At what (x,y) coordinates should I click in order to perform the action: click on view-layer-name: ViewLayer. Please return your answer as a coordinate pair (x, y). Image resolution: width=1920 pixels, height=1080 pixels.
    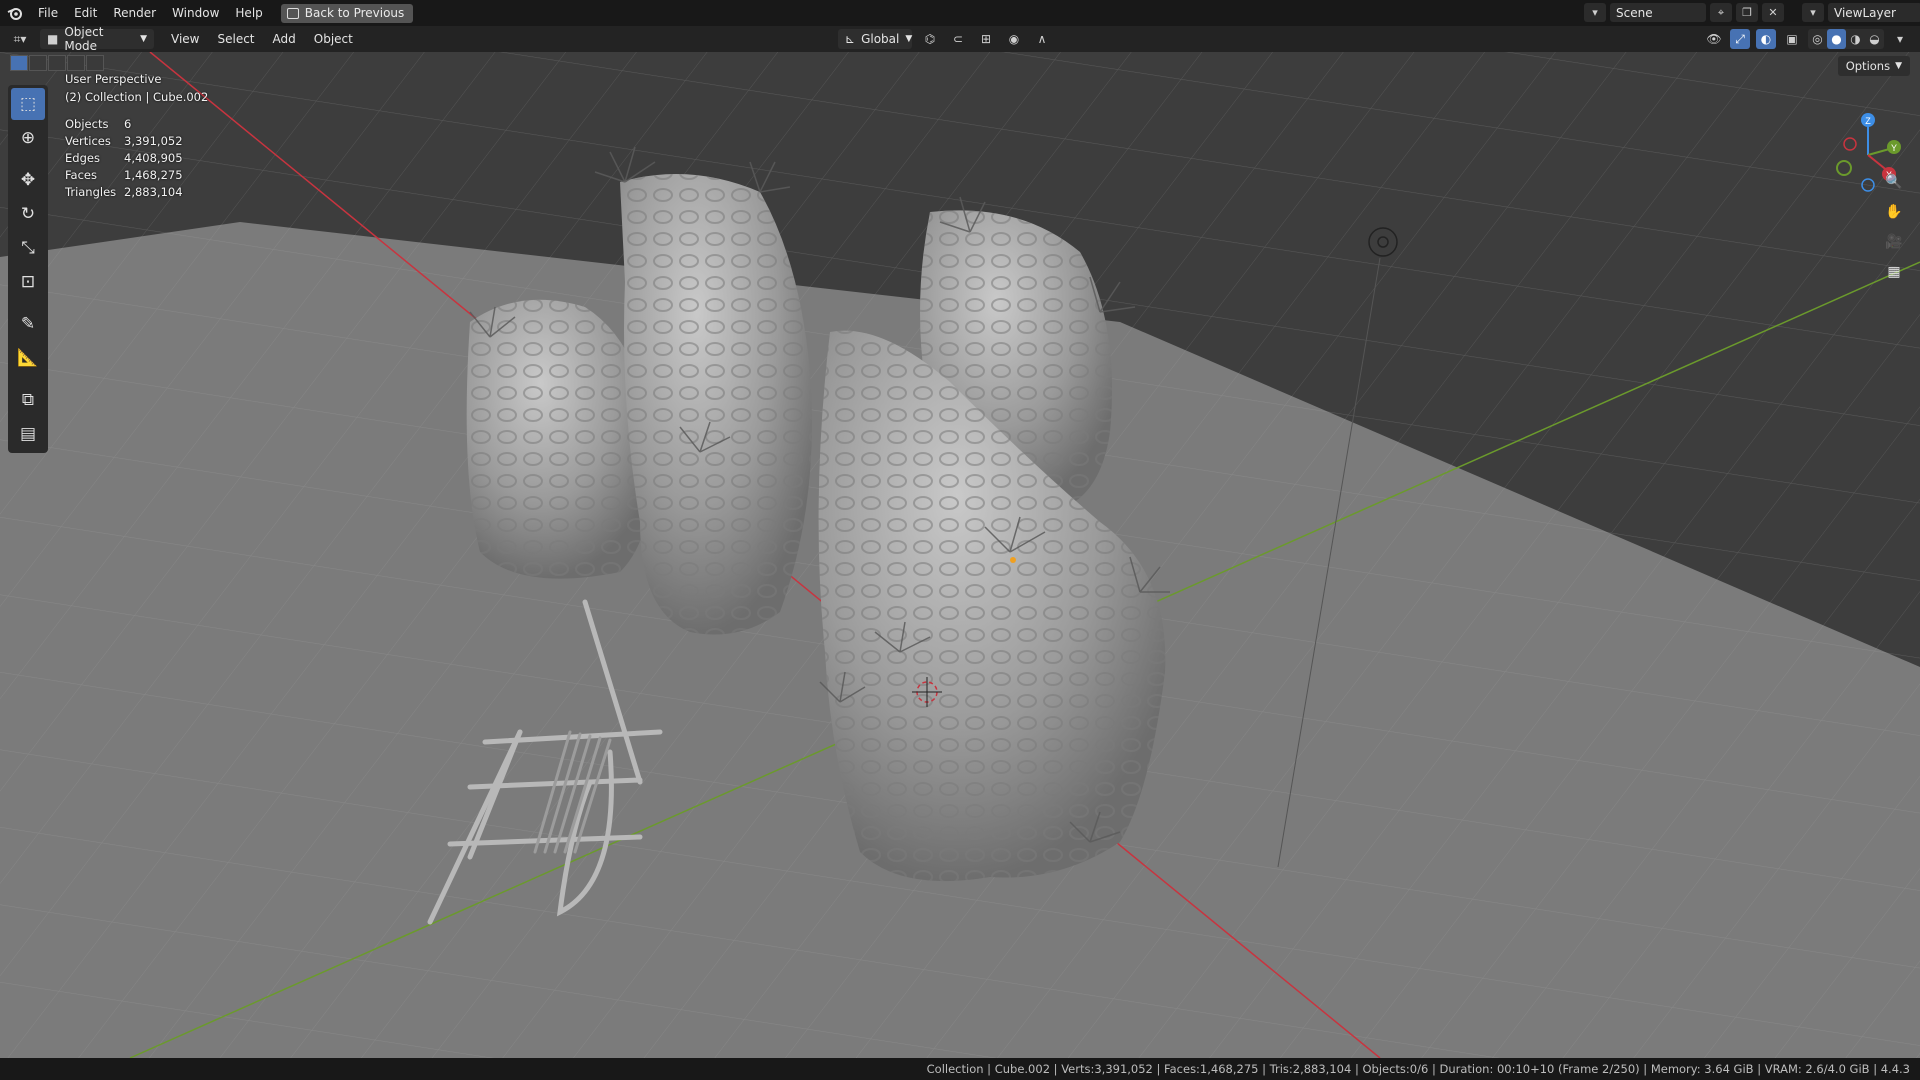
    Looking at the image, I should click on (1865, 12).